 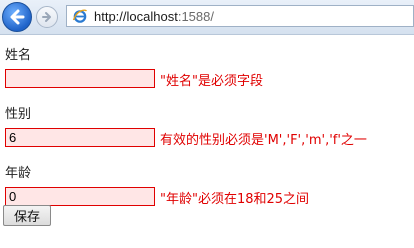 I want to click on forward-button, so click(x=47, y=17).